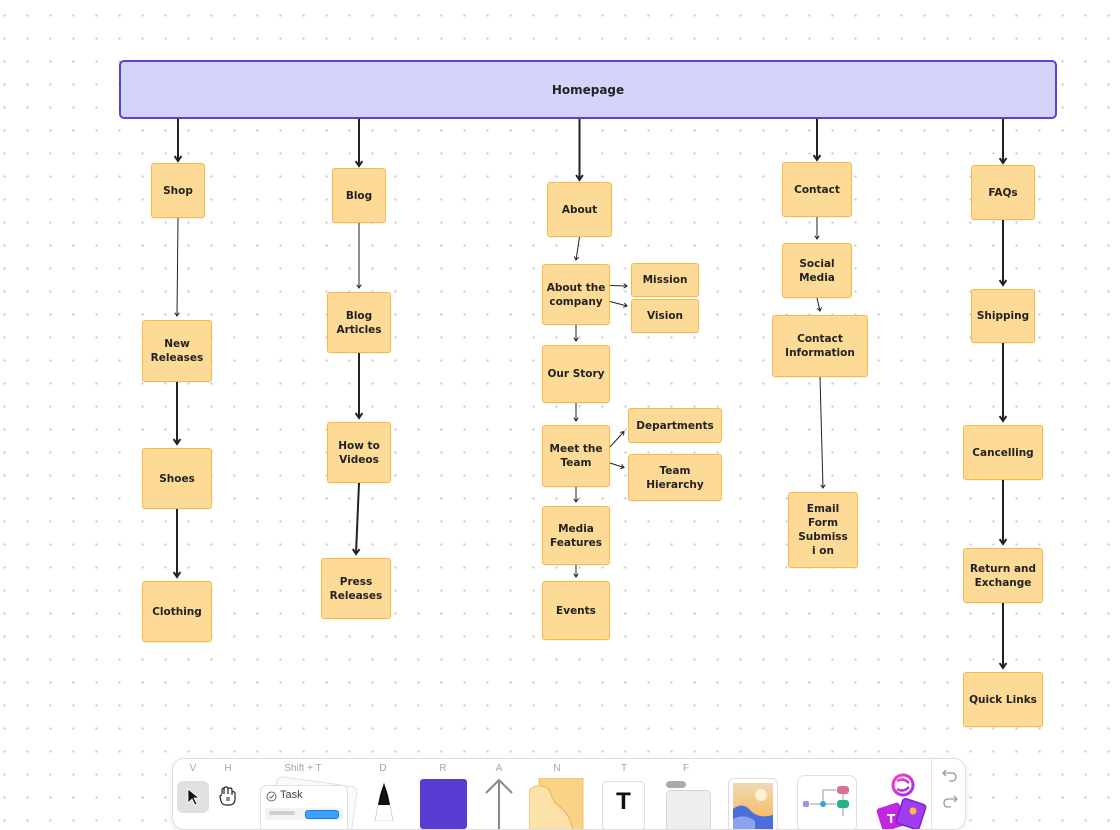  I want to click on node-label: New Releases, so click(177, 351).